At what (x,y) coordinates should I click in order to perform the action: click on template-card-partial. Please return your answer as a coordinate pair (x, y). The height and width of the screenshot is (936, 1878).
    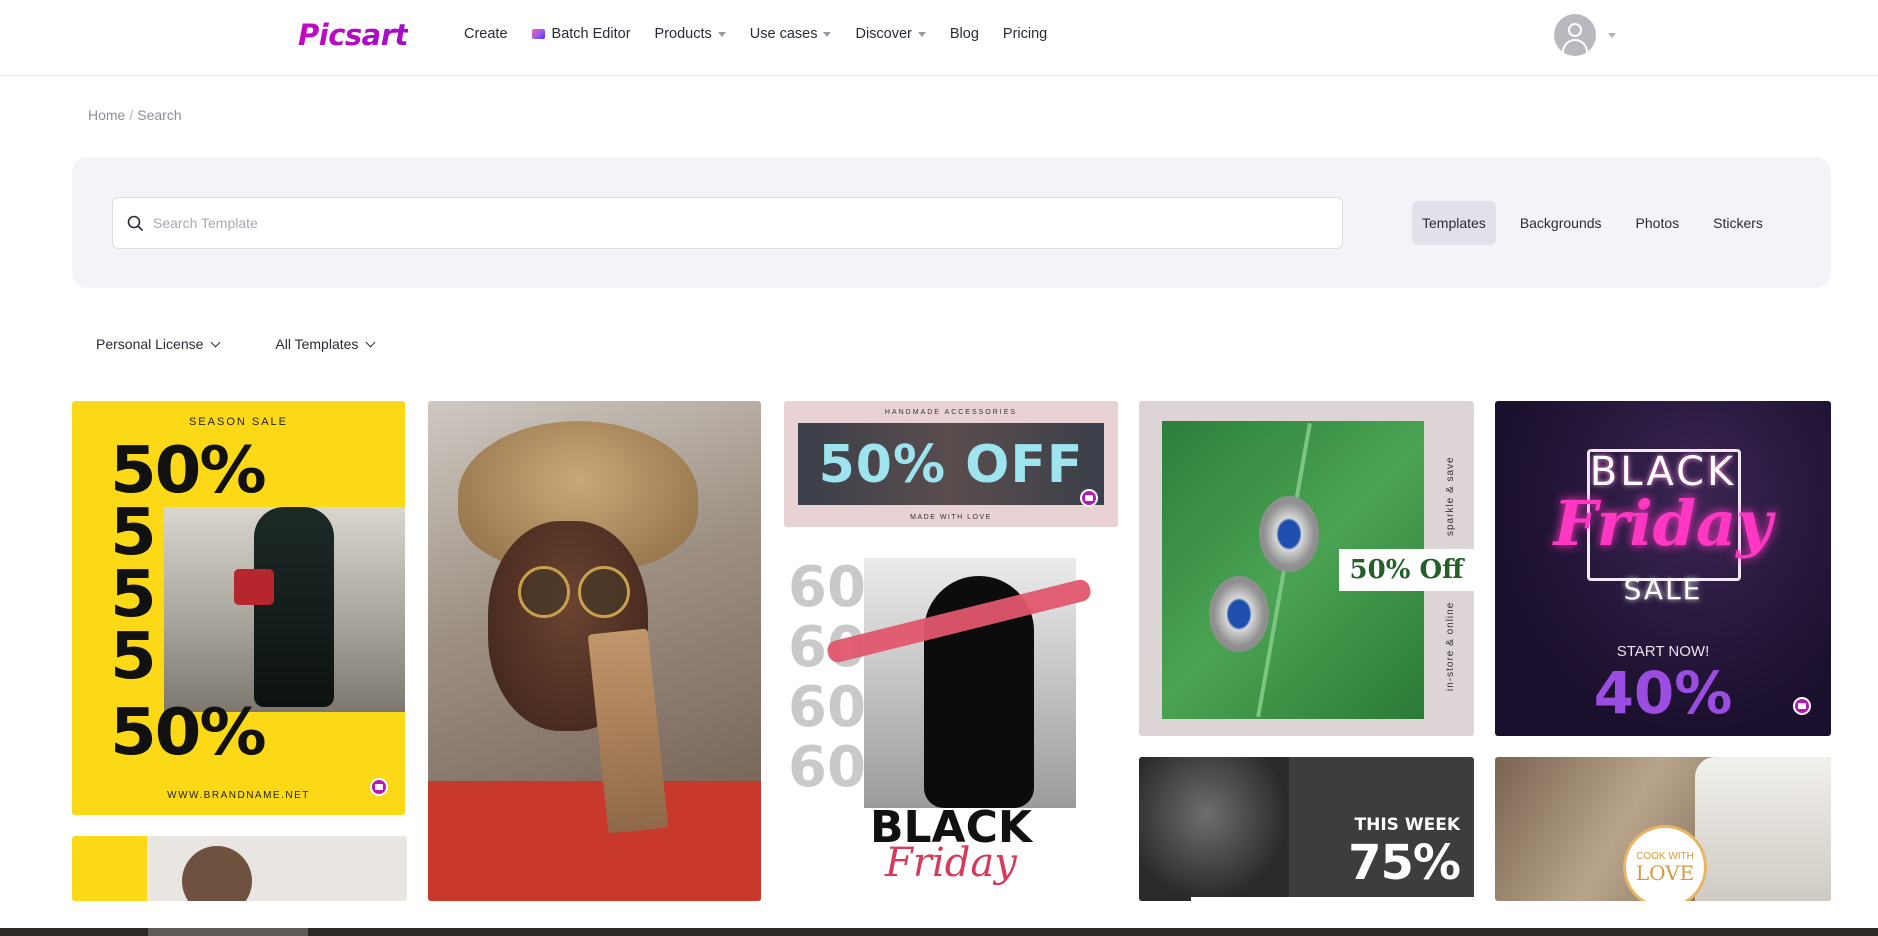
    Looking at the image, I should click on (239, 868).